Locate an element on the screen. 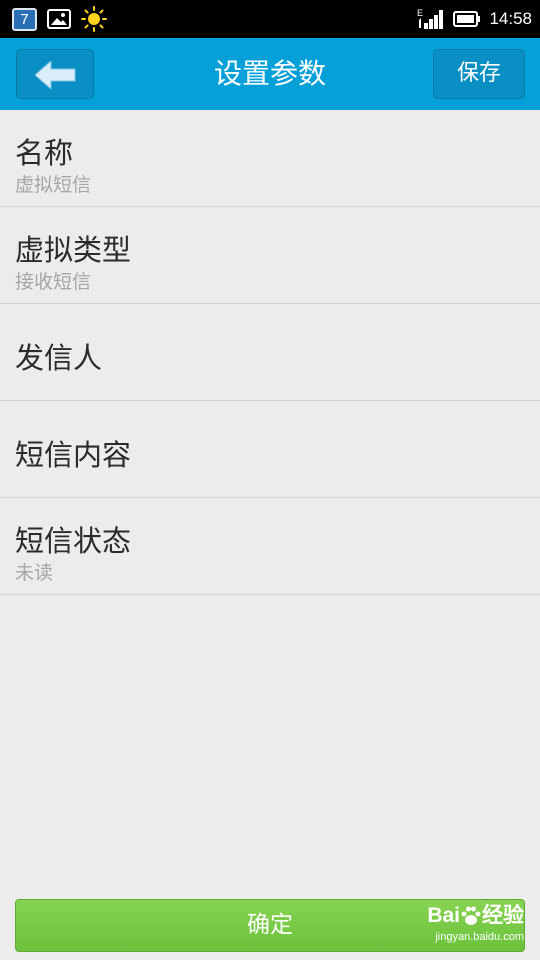 This screenshot has height=960, width=540. network-type-label: E is located at coordinates (420, 13).